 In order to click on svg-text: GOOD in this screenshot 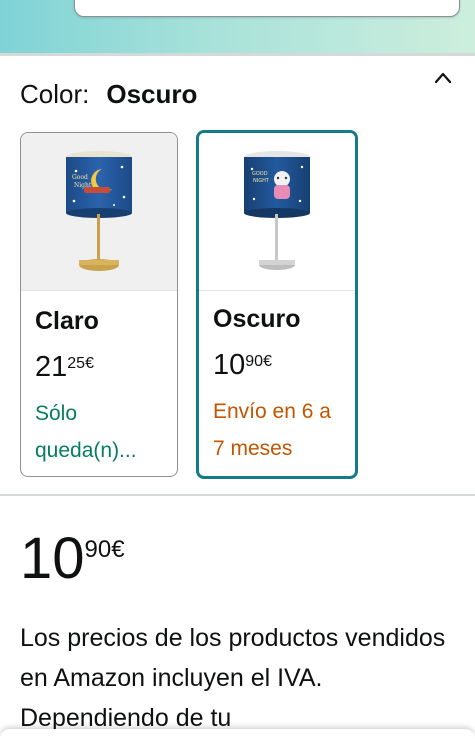, I will do `click(260, 174)`.